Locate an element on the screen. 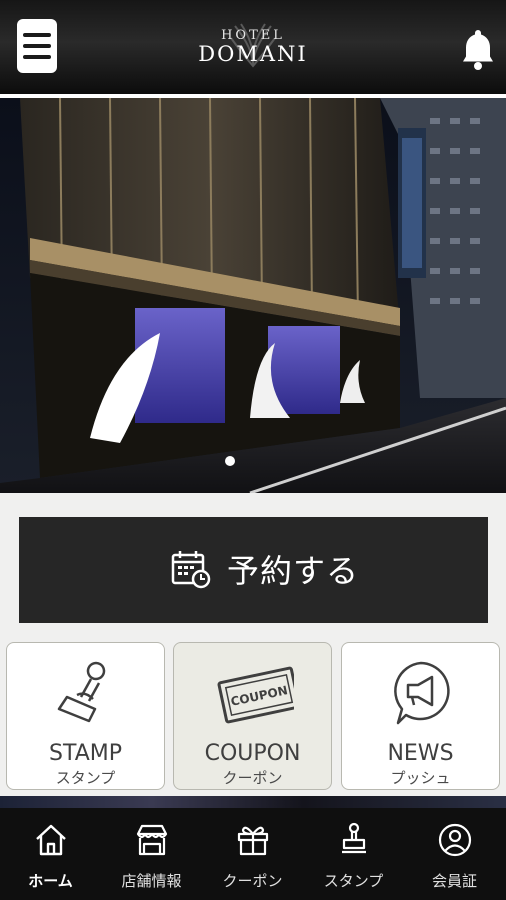  gift-icon is located at coordinates (253, 841).